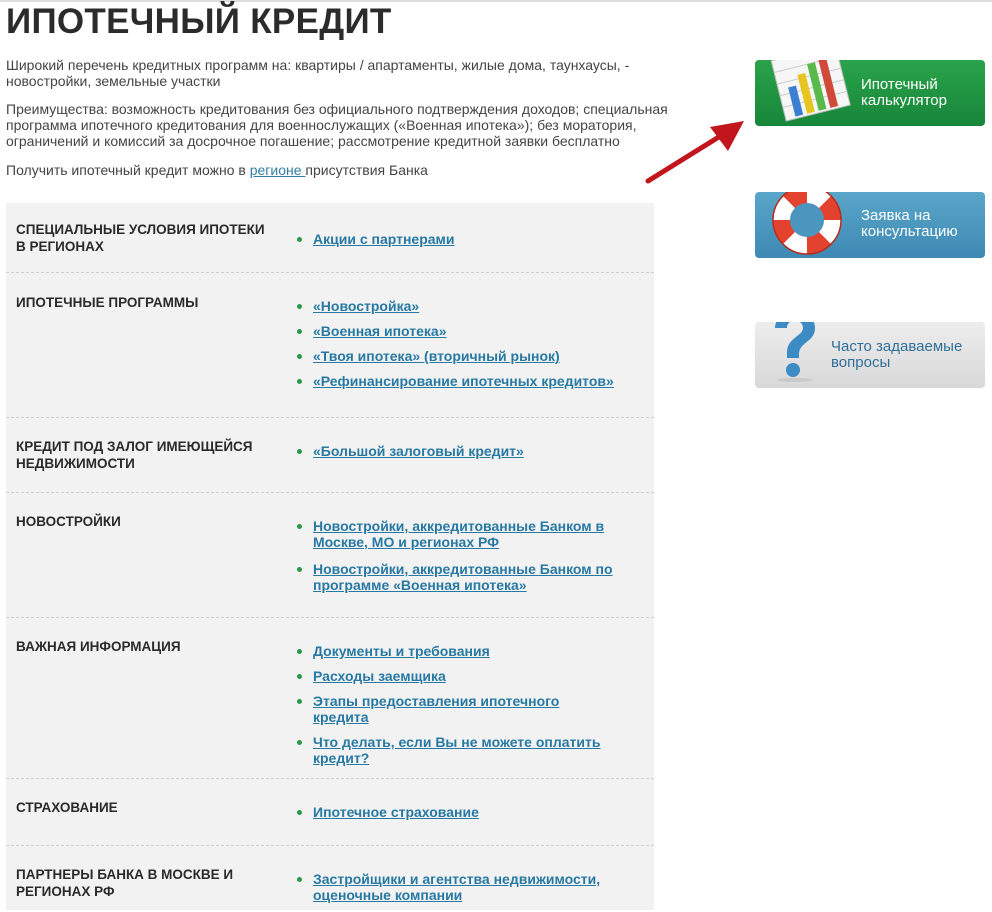 This screenshot has height=912, width=992. I want to click on list-item: «Рефинансирование ипотечных кредитов», so click(466, 381).